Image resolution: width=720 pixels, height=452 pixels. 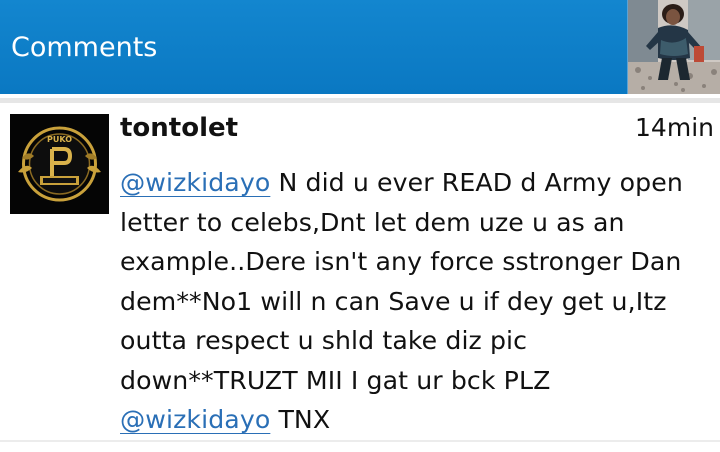 What do you see at coordinates (324, 340) in the screenshot?
I see `comment-text: outta respect u shld take diz pic` at bounding box center [324, 340].